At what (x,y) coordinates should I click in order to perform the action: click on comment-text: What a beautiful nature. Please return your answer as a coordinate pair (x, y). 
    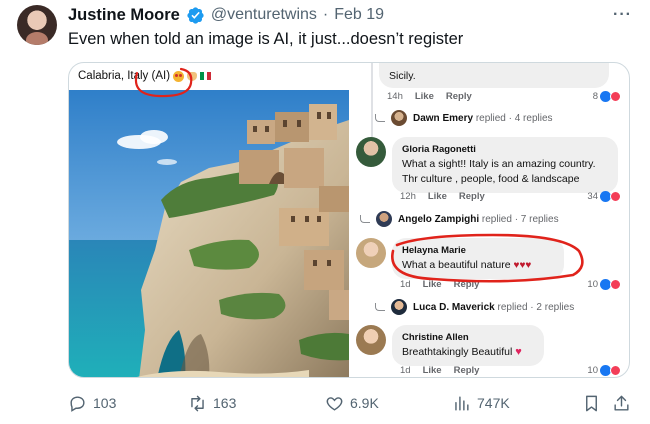
    Looking at the image, I should click on (456, 265).